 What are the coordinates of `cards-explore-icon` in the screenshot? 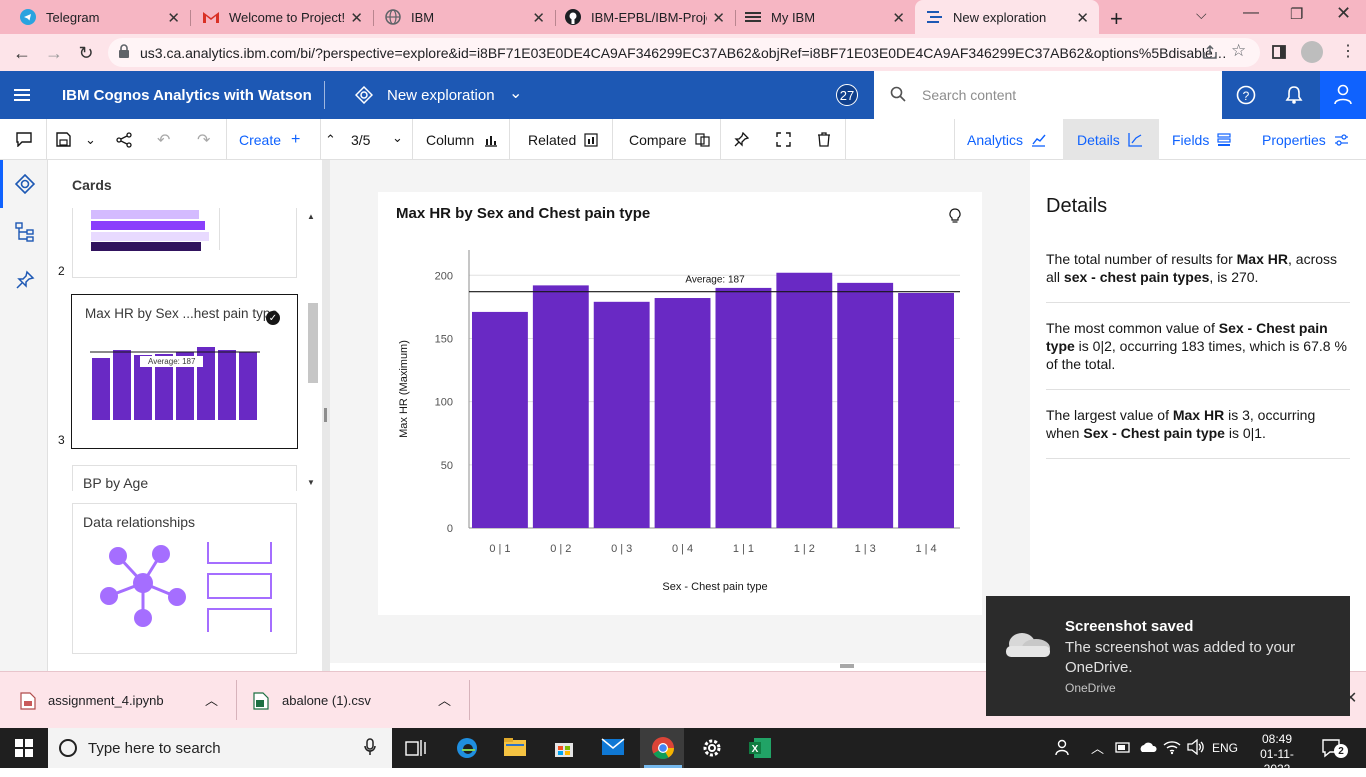 It's located at (25, 186).